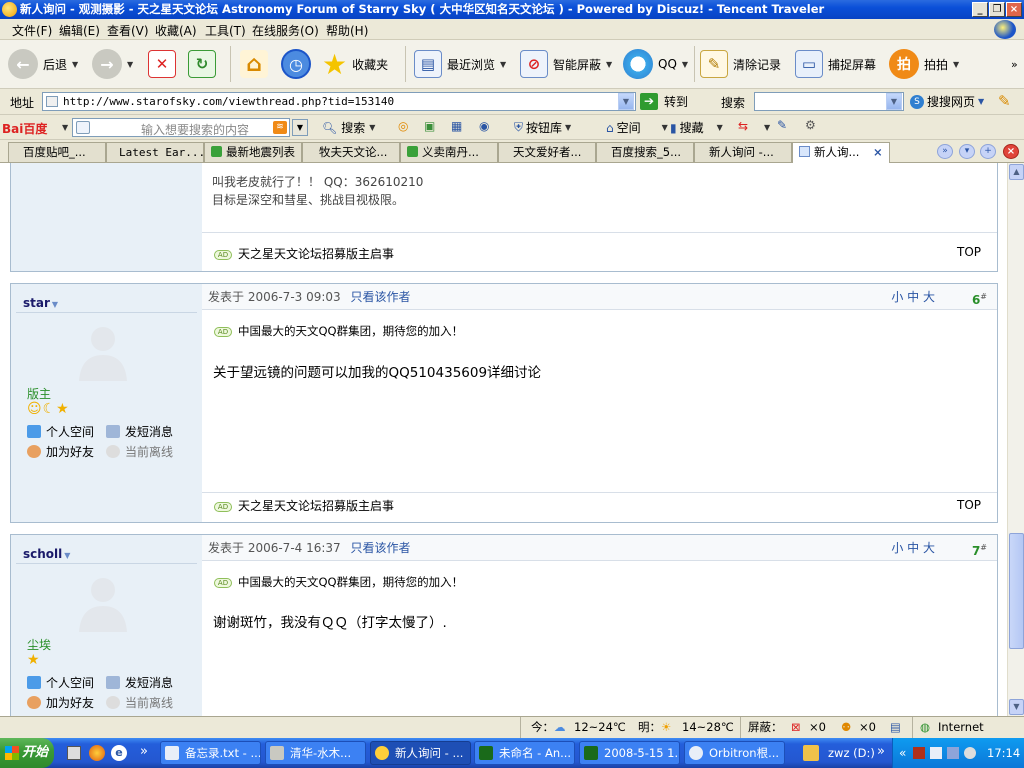 Image resolution: width=1024 pixels, height=768 pixels. What do you see at coordinates (969, 505) in the screenshot?
I see `top-link: TOP` at bounding box center [969, 505].